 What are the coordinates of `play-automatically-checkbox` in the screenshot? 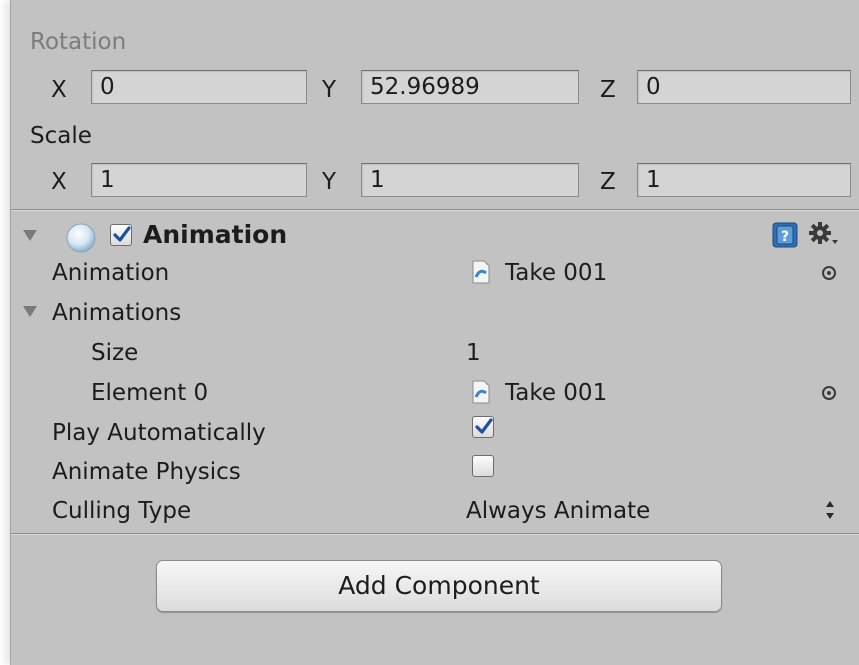 It's located at (483, 427).